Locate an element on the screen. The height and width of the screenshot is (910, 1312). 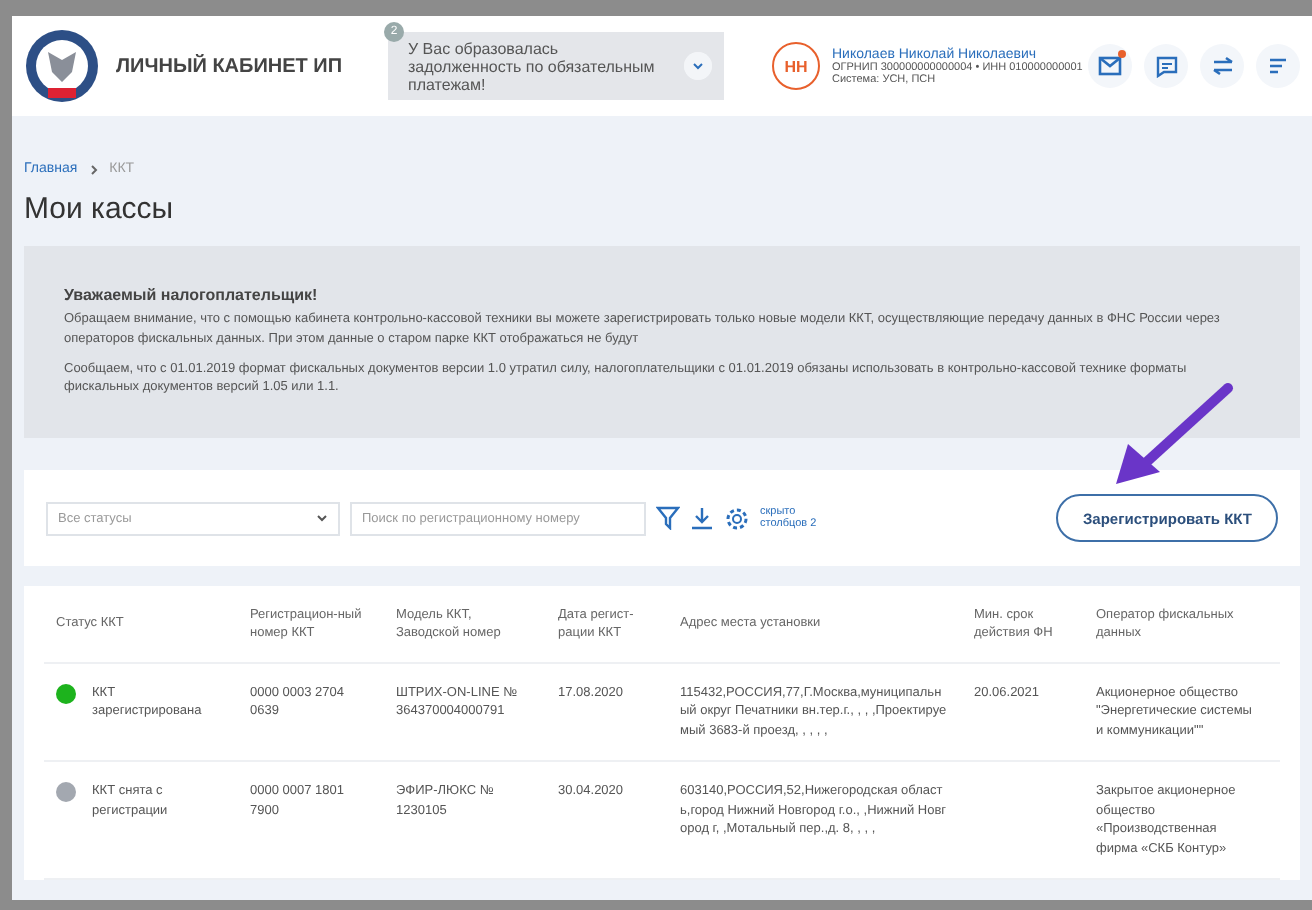
chevron-down-icon is located at coordinates (322, 518).